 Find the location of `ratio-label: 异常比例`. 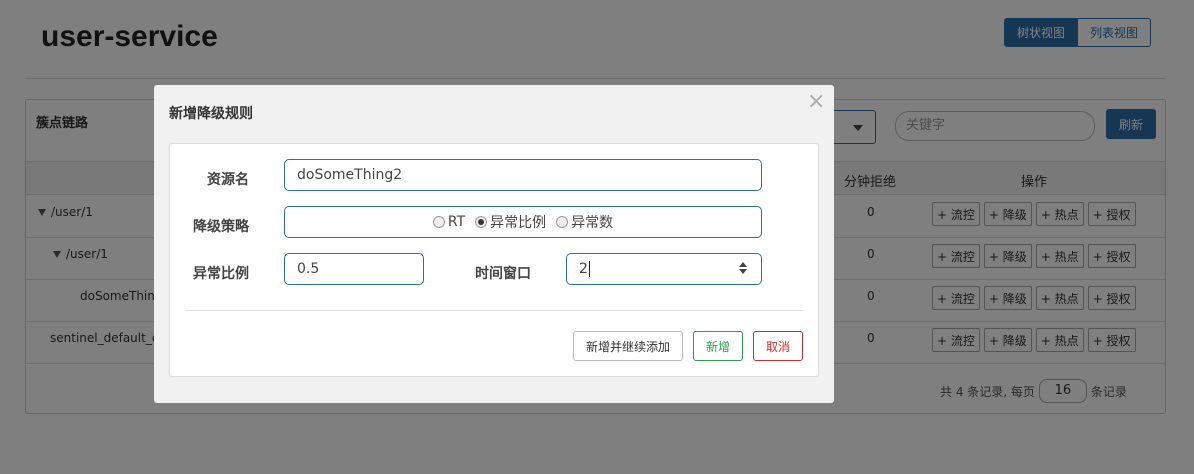

ratio-label: 异常比例 is located at coordinates (221, 274).